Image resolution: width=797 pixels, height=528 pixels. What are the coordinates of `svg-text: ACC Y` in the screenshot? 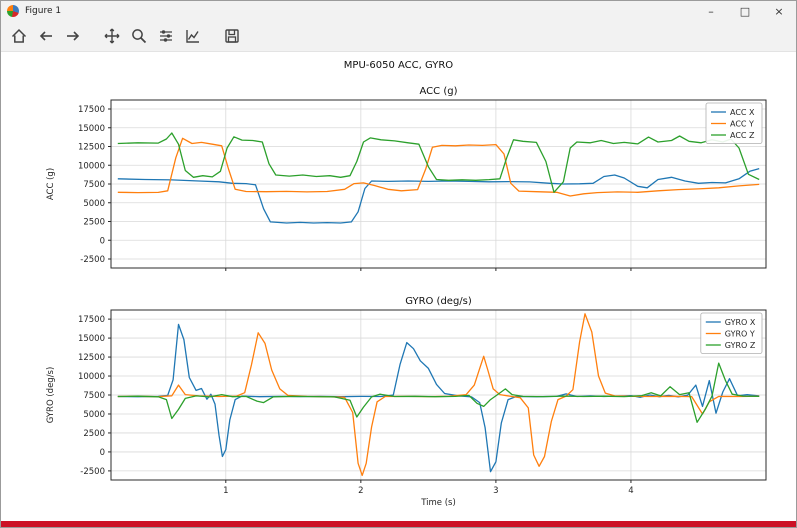 It's located at (742, 124).